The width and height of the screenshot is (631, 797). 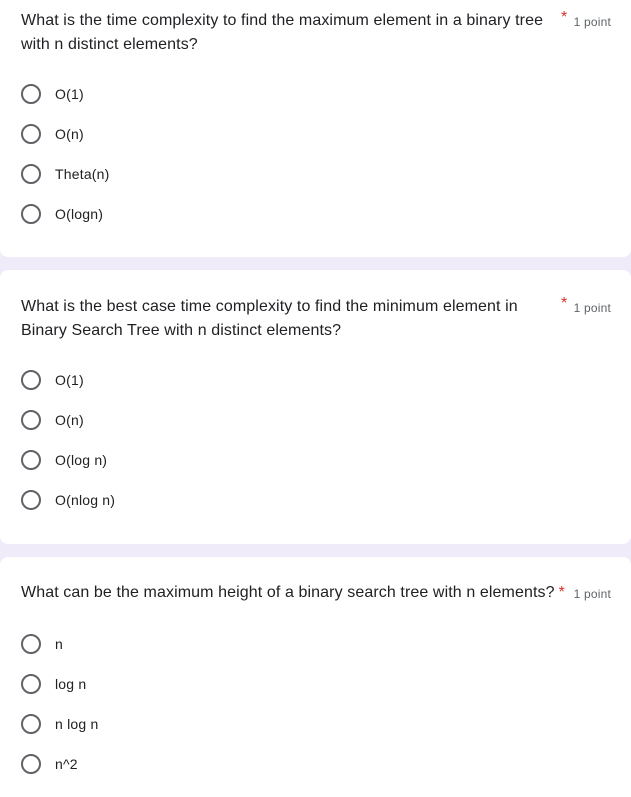 I want to click on option-label: O(nlog n), so click(x=85, y=500).